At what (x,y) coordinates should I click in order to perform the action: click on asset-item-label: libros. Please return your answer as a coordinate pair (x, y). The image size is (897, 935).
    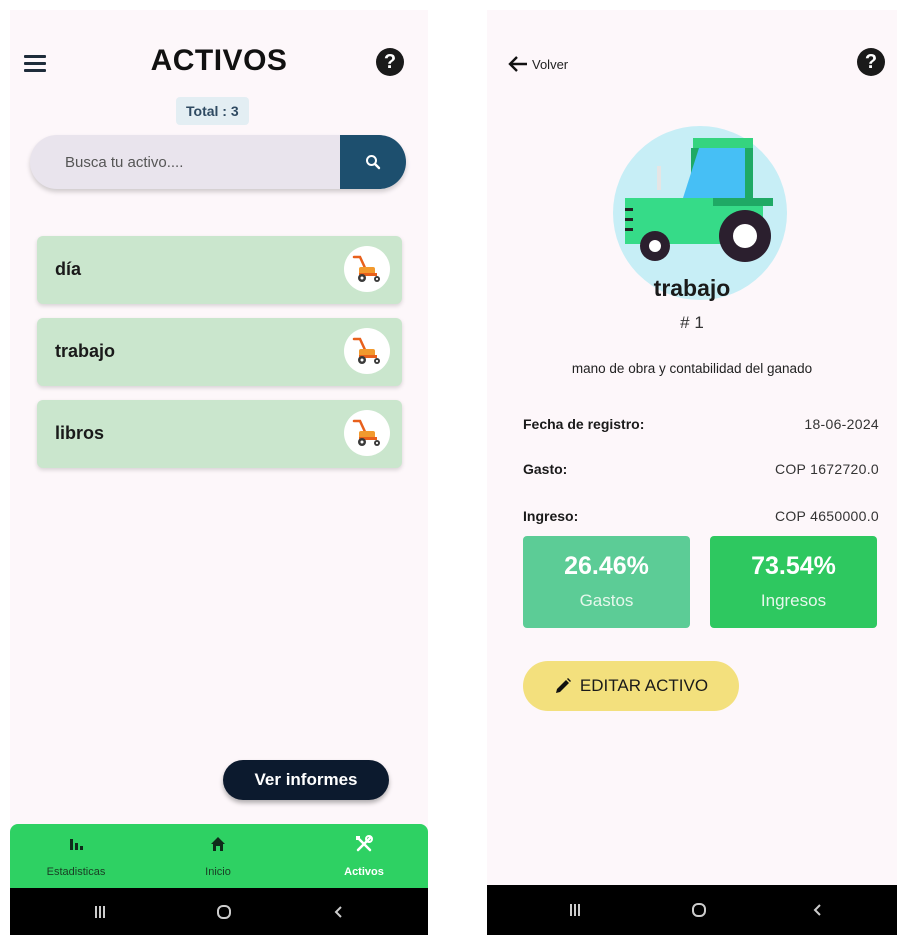
    Looking at the image, I should click on (80, 433).